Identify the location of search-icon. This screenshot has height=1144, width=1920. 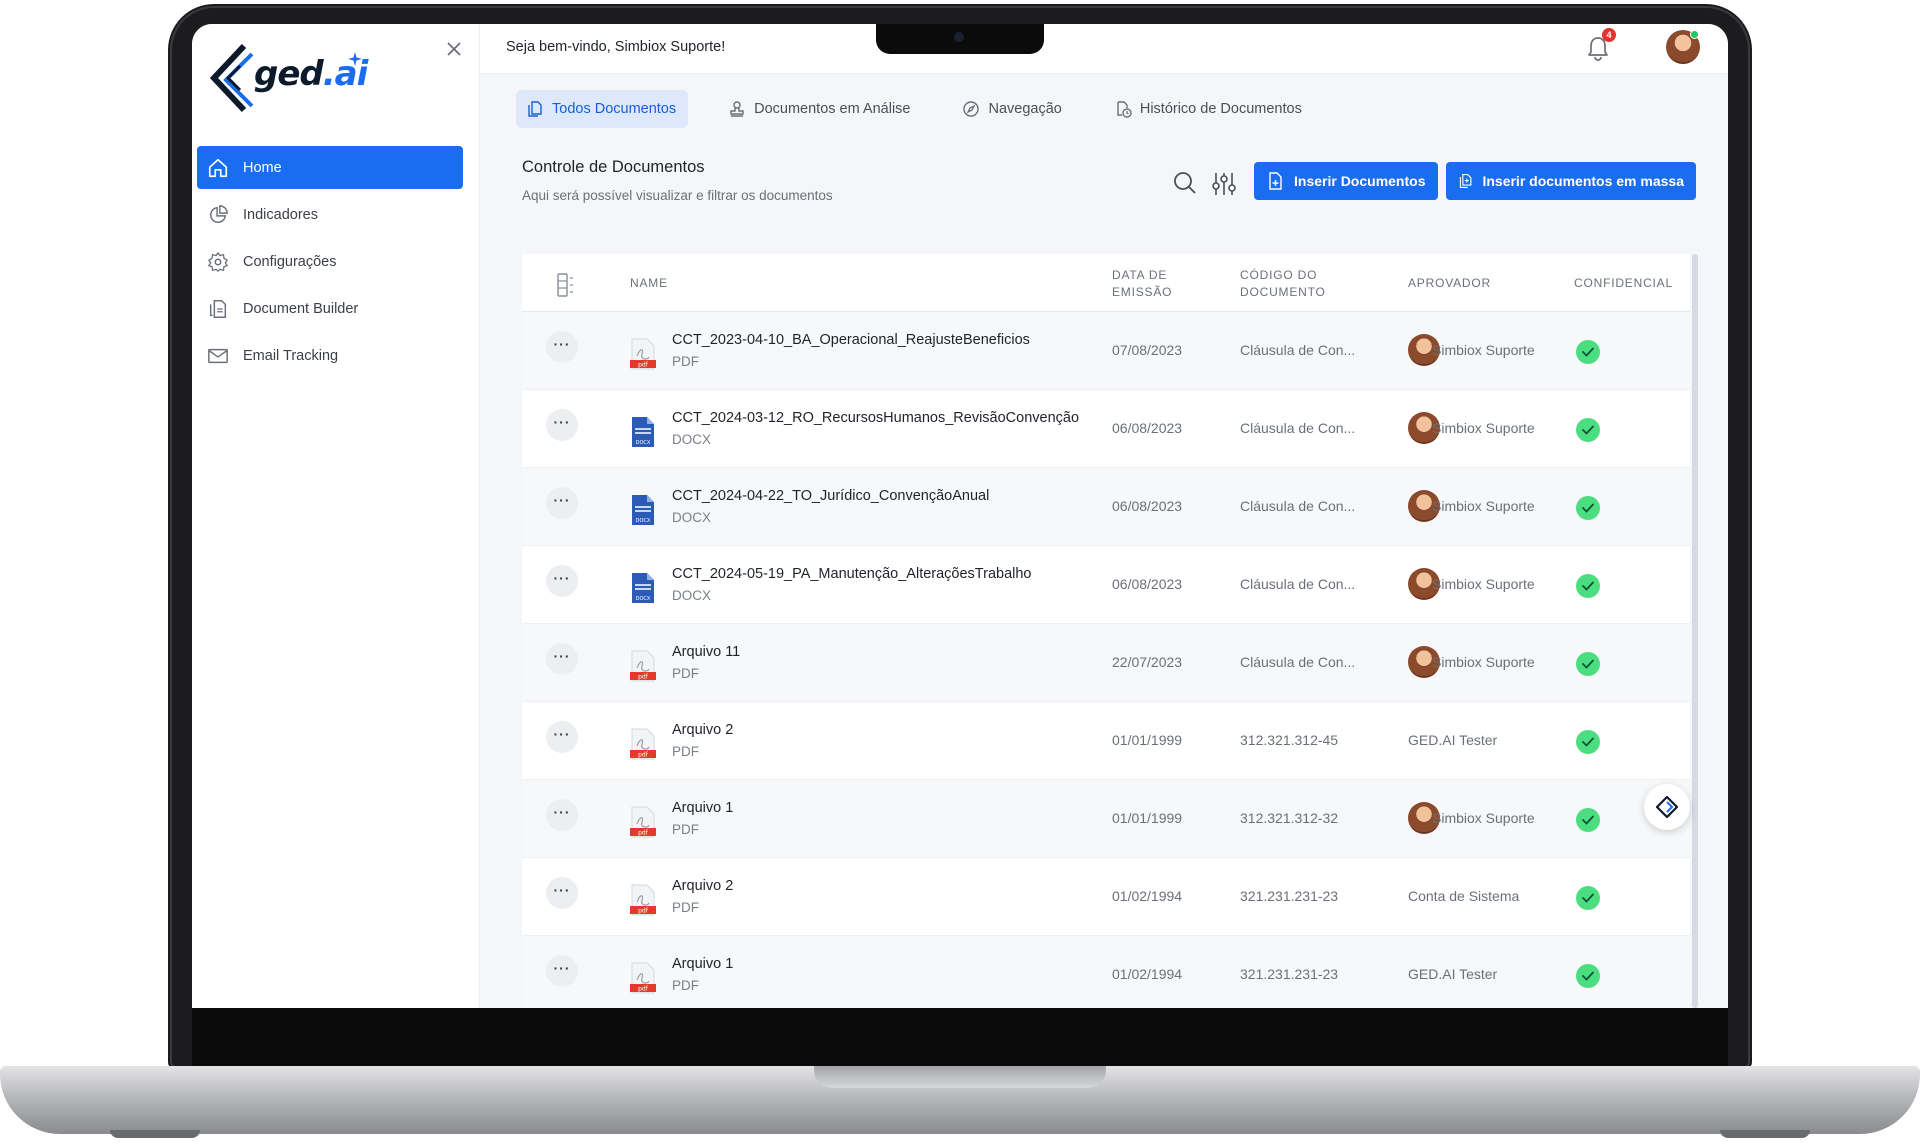
(1185, 183).